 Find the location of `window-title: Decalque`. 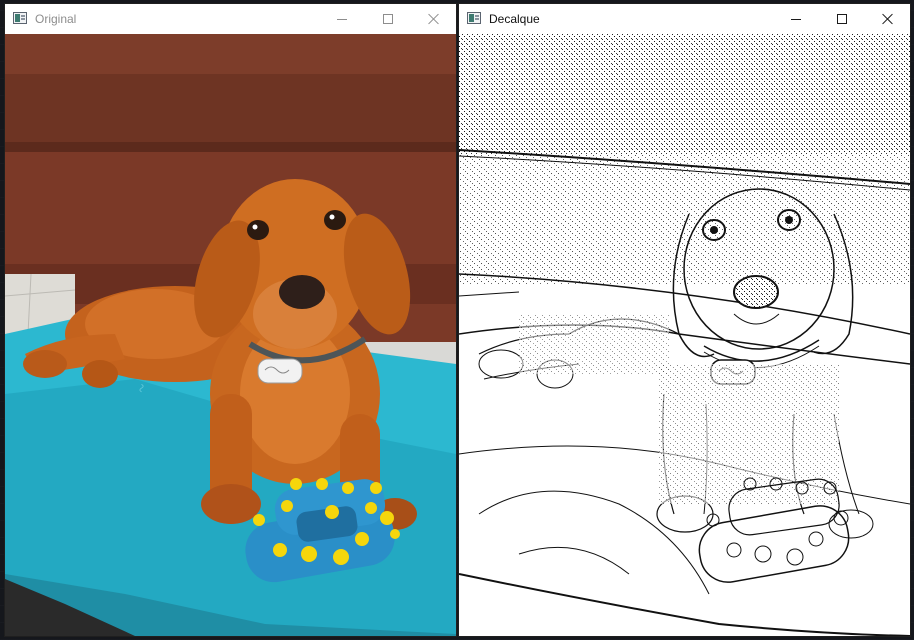

window-title: Decalque is located at coordinates (514, 19).